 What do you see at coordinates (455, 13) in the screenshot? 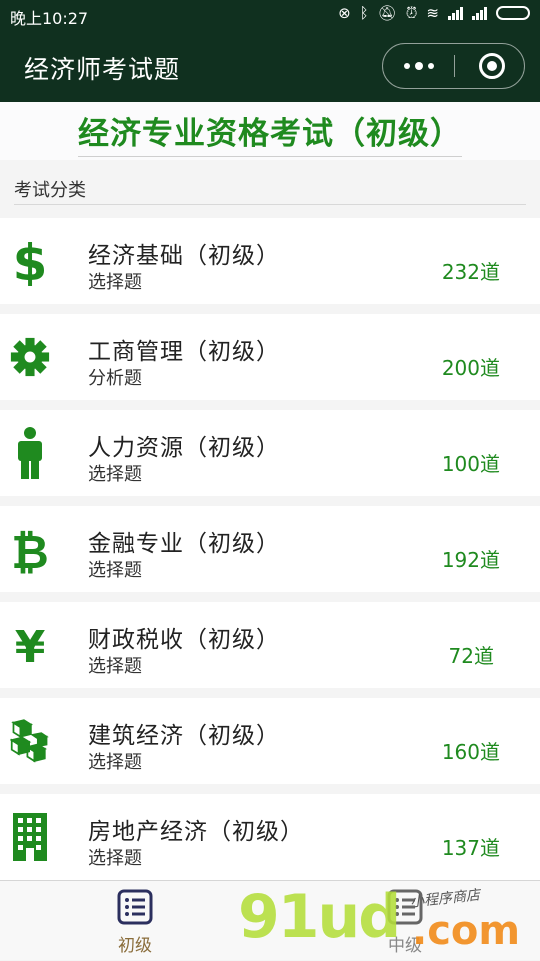
I see `signal-icon` at bounding box center [455, 13].